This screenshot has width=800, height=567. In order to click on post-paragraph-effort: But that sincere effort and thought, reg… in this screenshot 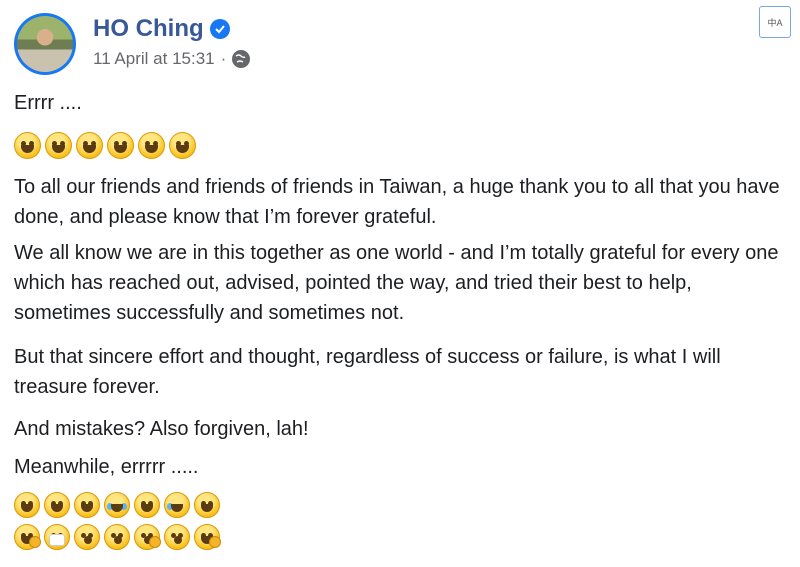, I will do `click(367, 372)`.